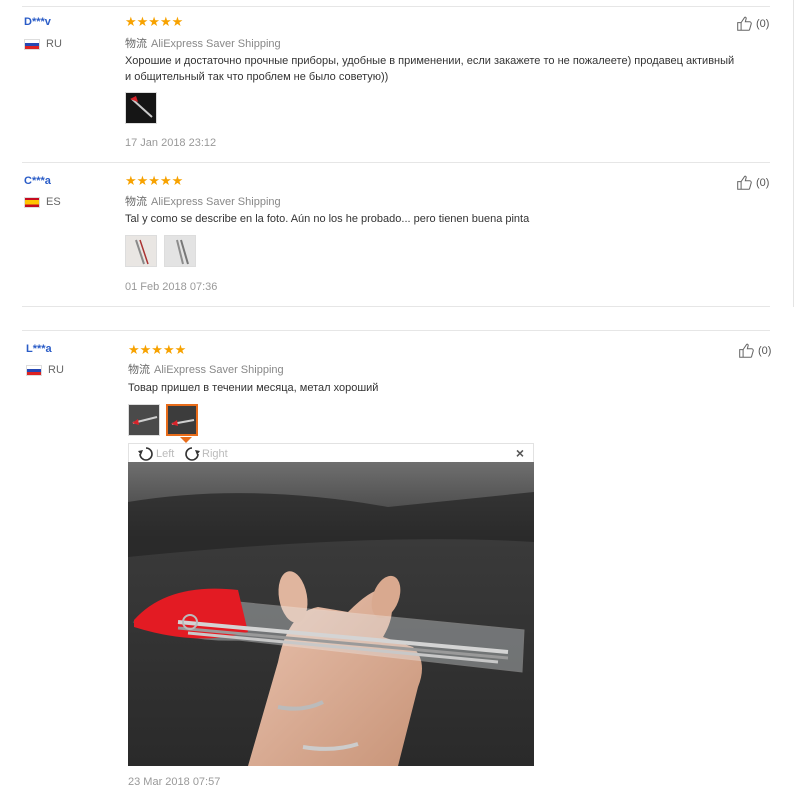  Describe the element at coordinates (37, 22) in the screenshot. I see `reviewer-name: D***v` at that location.